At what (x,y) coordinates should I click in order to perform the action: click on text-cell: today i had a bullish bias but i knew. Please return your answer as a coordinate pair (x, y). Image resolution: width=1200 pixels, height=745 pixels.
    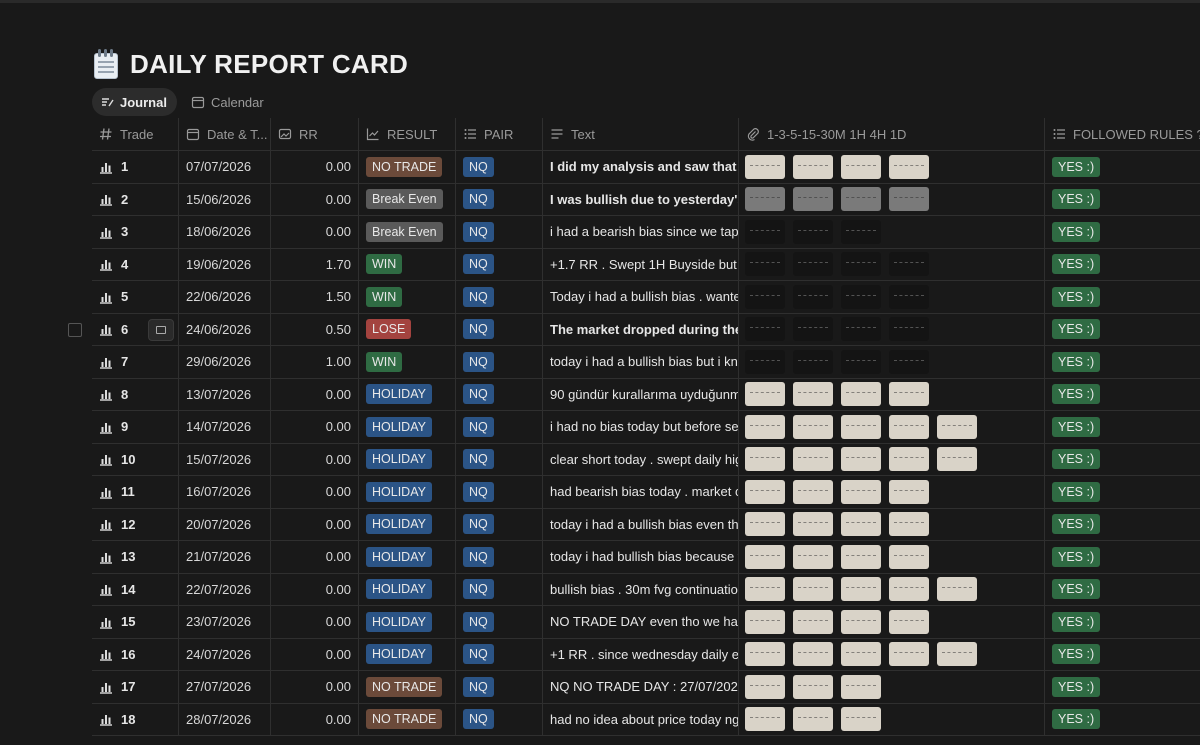
    Looking at the image, I should click on (641, 362).